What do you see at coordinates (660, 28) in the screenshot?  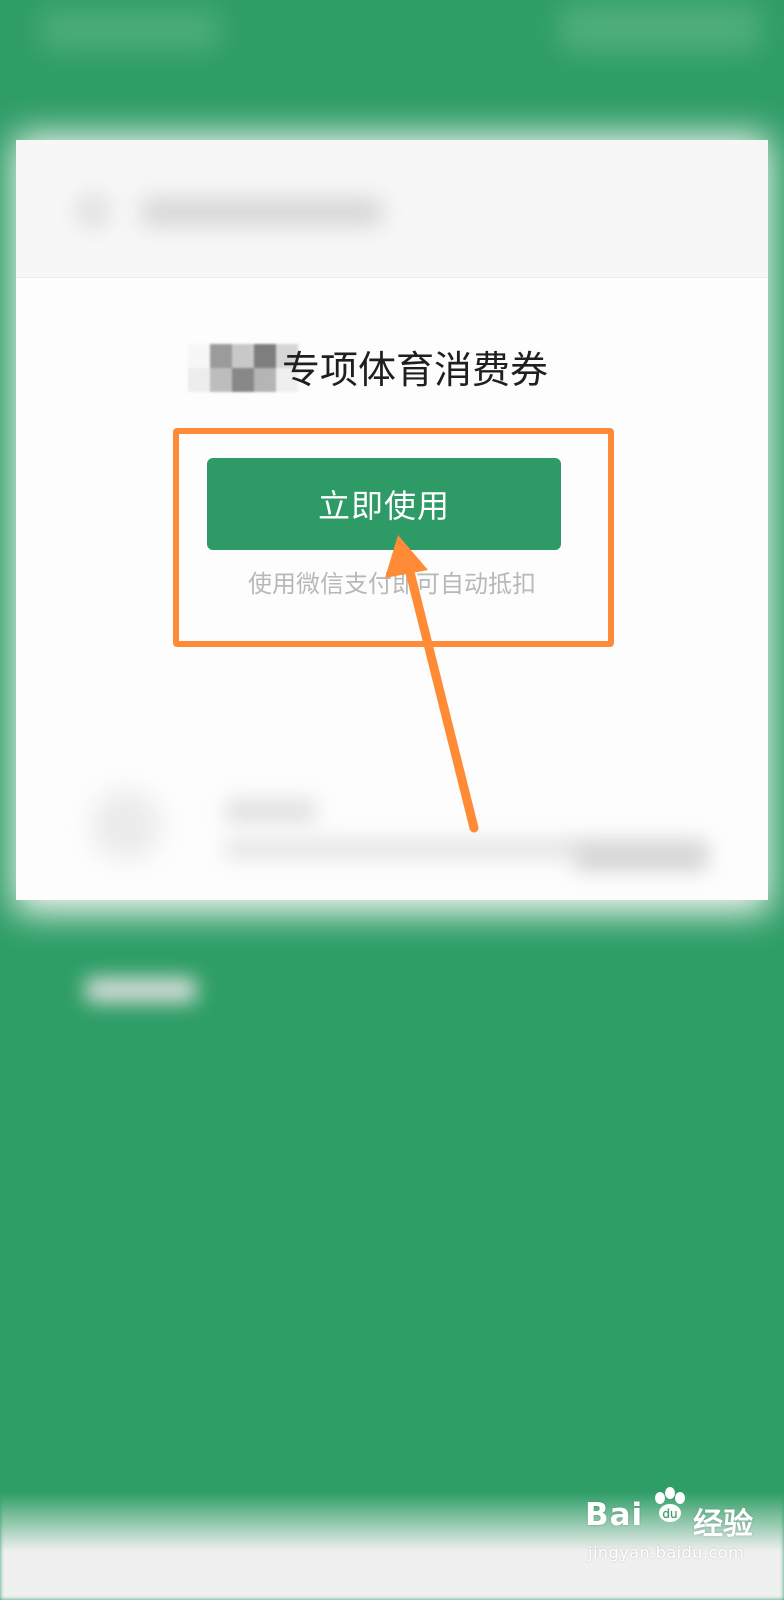 I see `blurred-header-right` at bounding box center [660, 28].